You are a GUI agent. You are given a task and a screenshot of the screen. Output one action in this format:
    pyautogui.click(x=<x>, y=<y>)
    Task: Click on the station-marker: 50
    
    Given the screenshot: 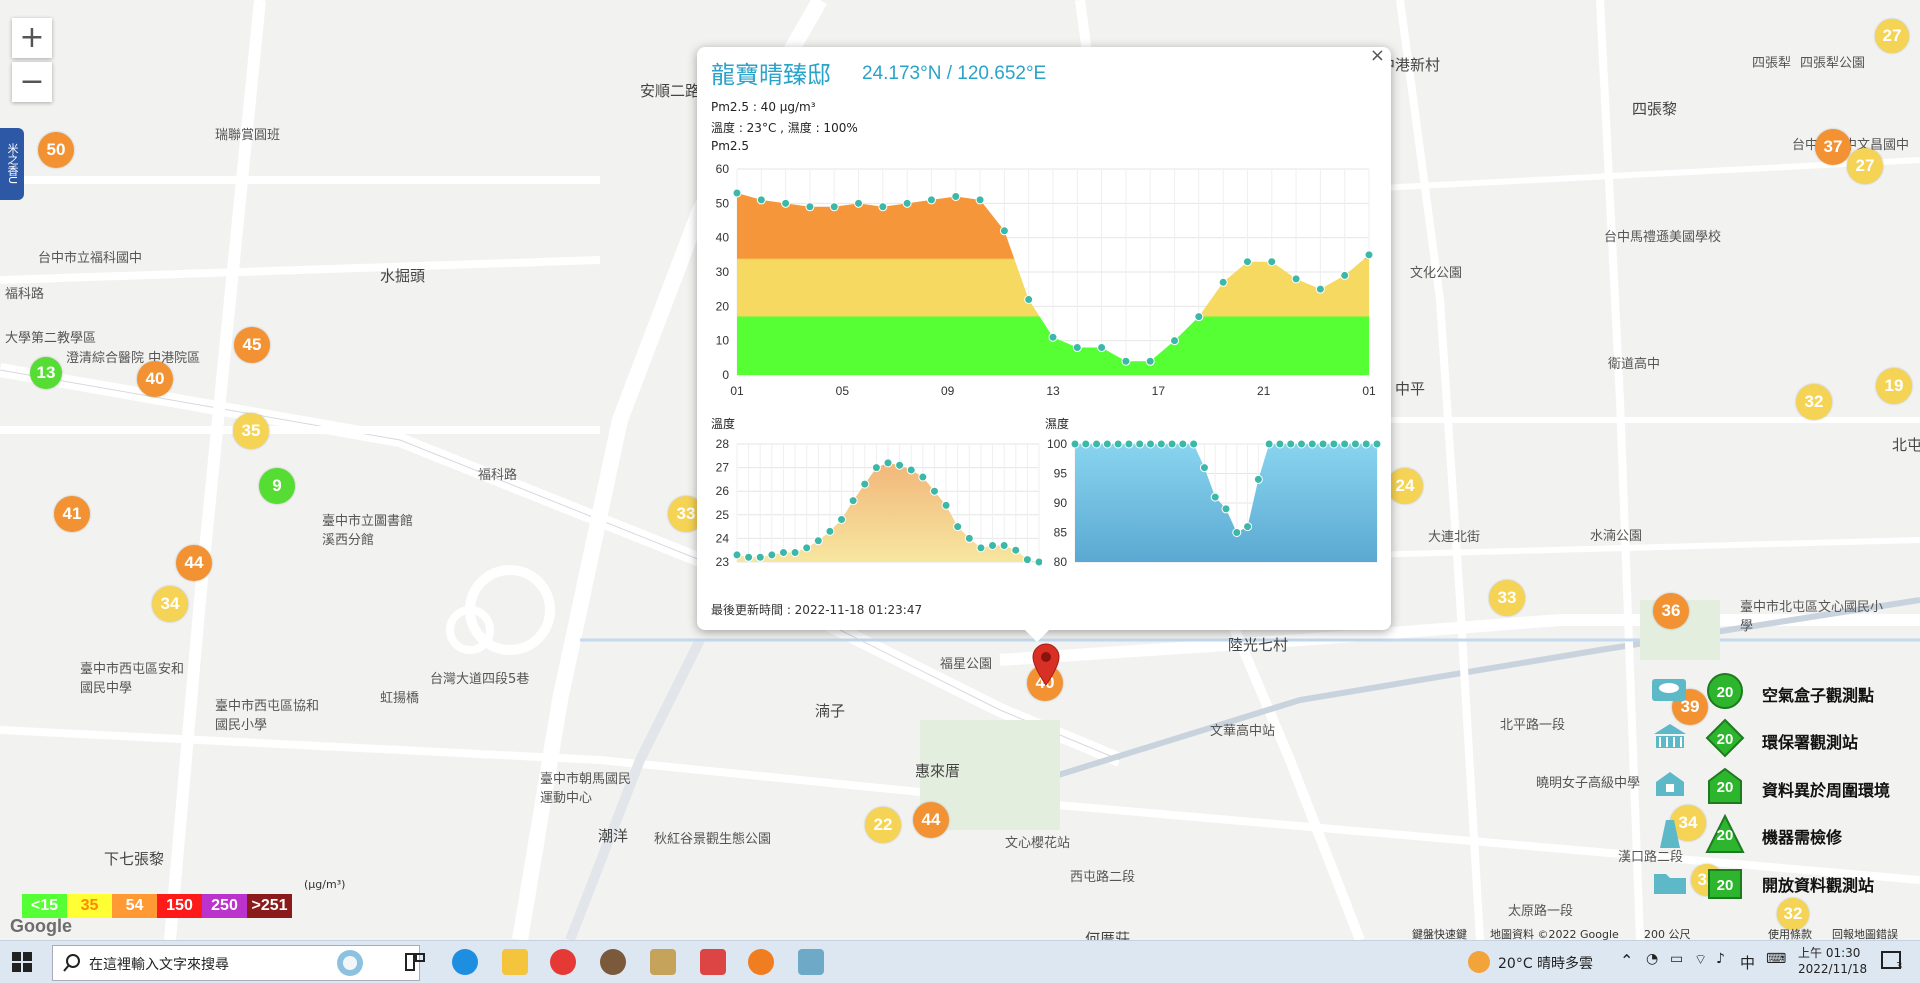 What is the action you would take?
    pyautogui.click(x=56, y=150)
    